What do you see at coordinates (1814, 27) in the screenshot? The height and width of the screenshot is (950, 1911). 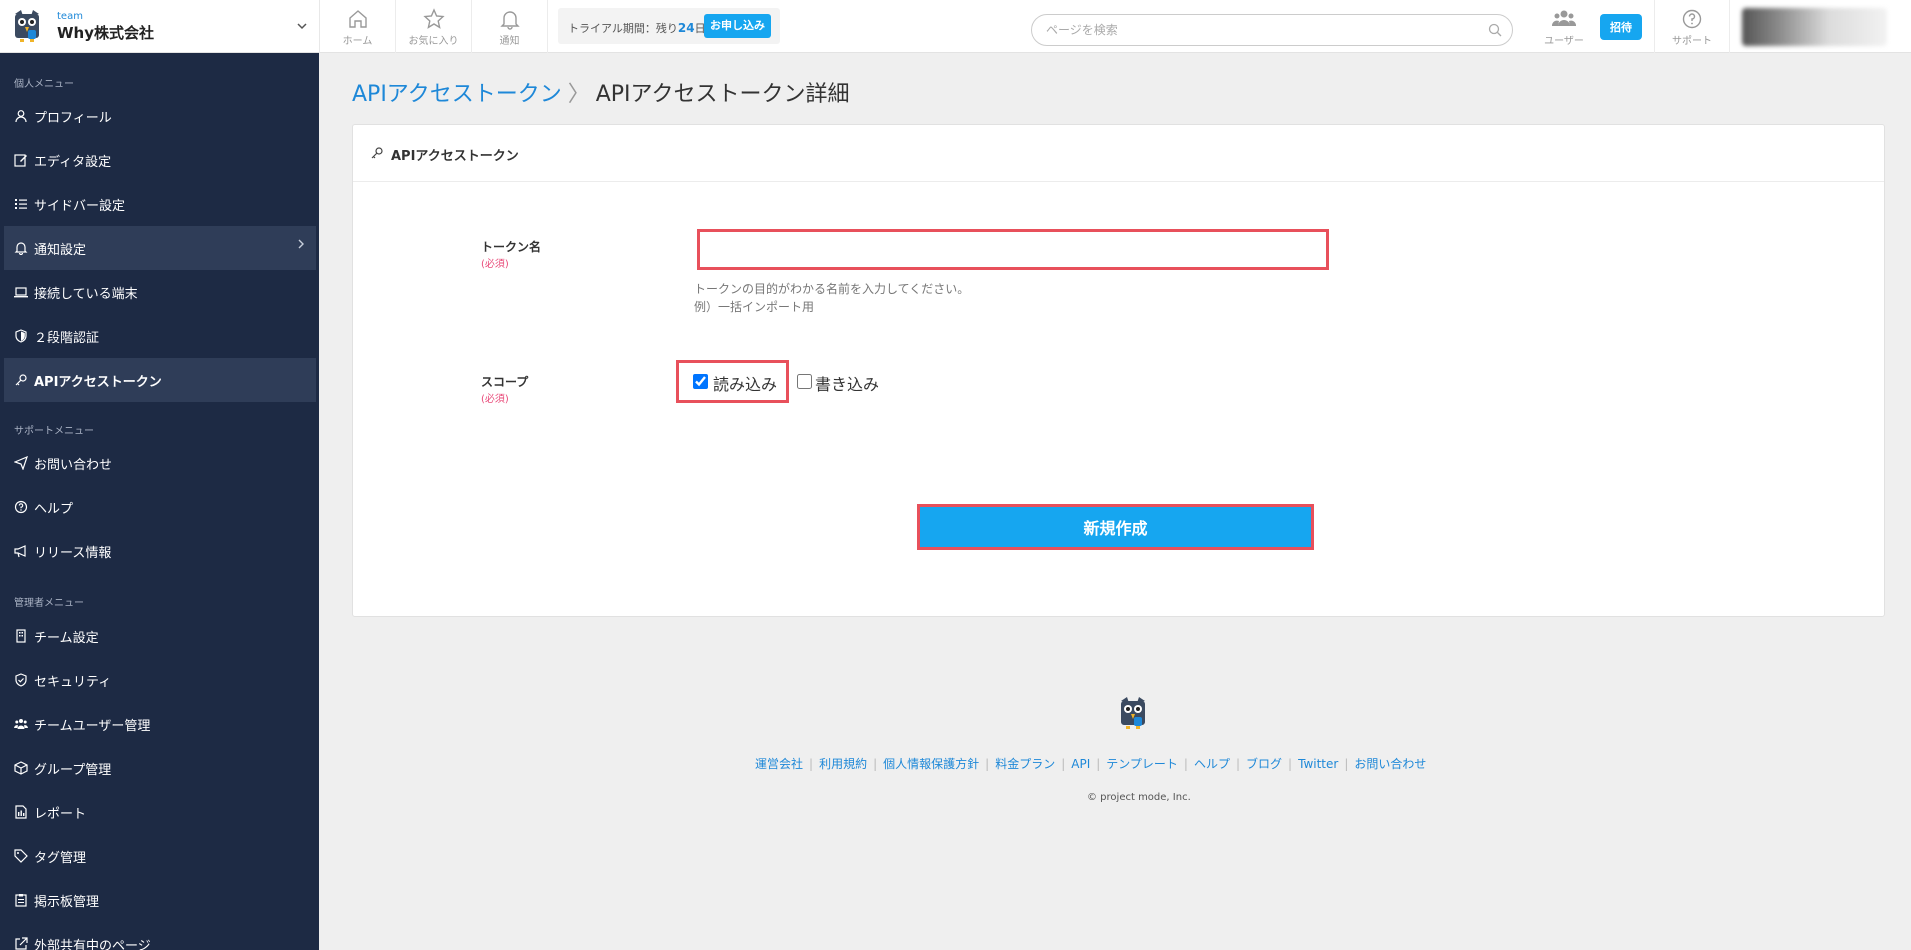 I see `user-menu-avatar` at bounding box center [1814, 27].